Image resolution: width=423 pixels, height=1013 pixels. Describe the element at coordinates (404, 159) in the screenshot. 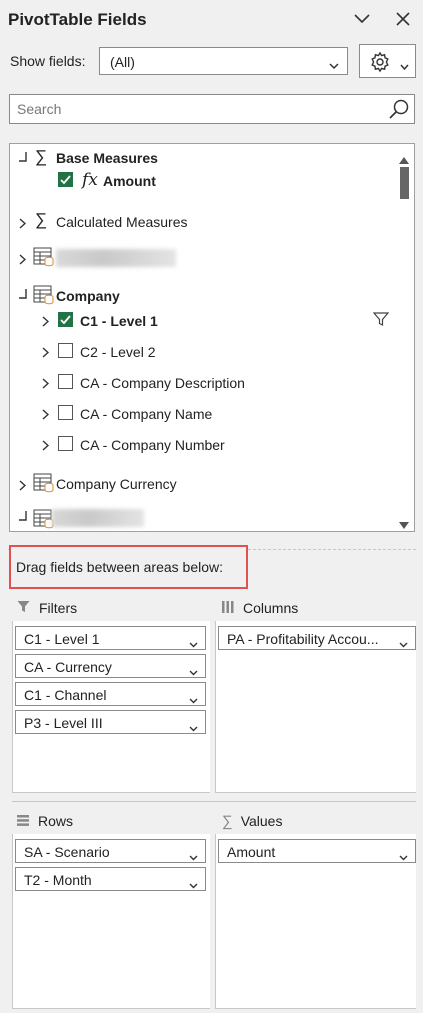

I see `scroll-up-icon` at that location.